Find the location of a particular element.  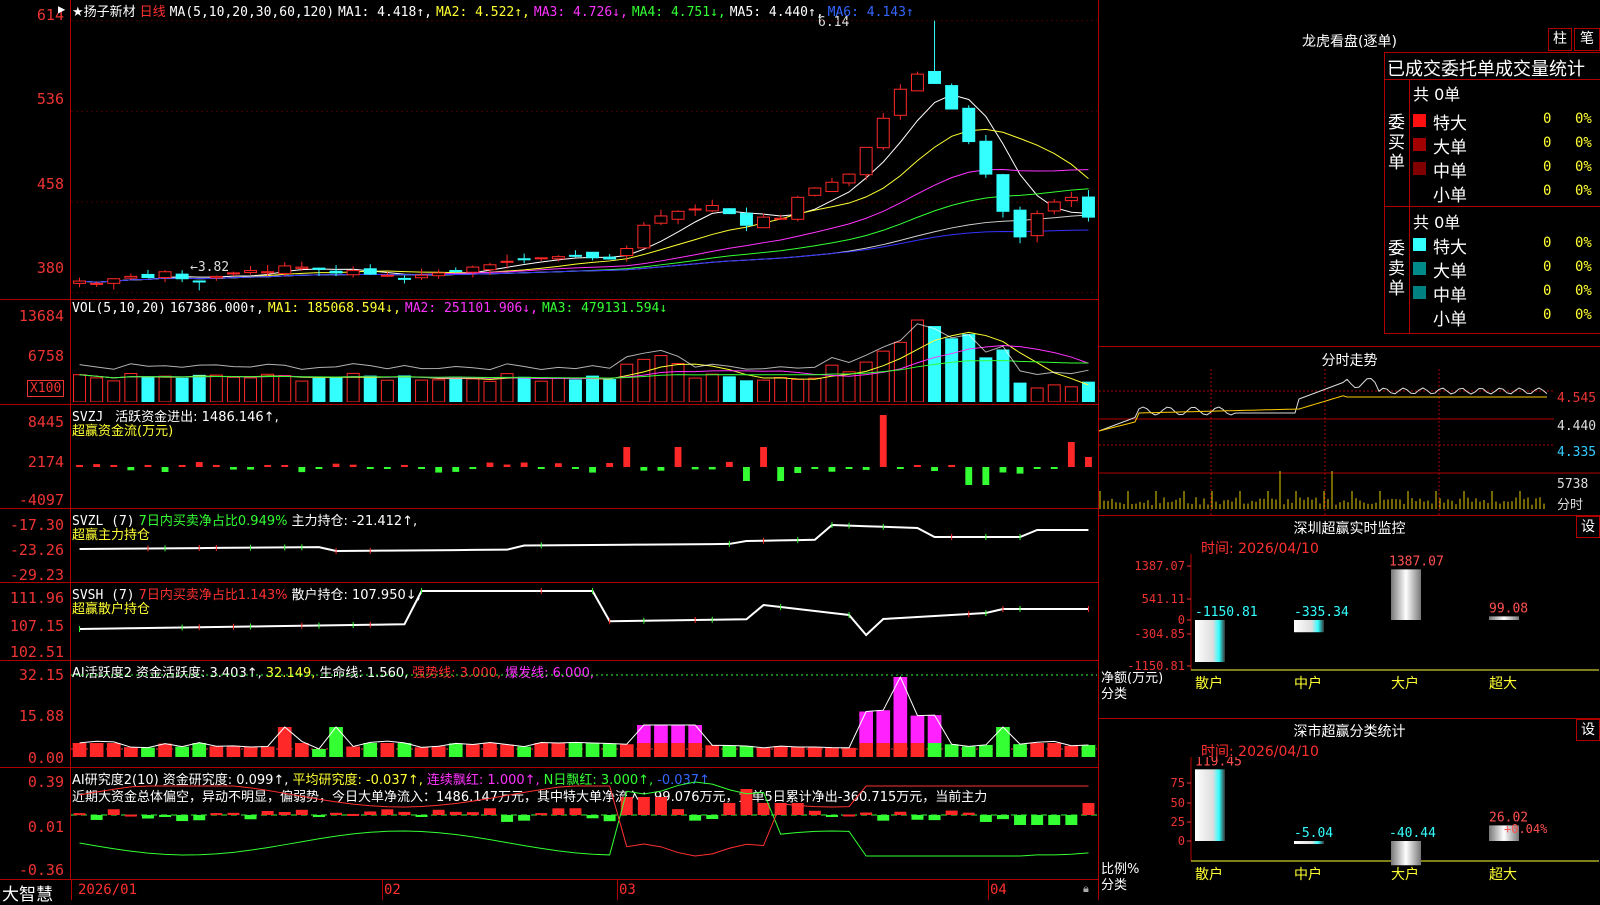

order-row: 小单 0 0% is located at coordinates (1506, 317).